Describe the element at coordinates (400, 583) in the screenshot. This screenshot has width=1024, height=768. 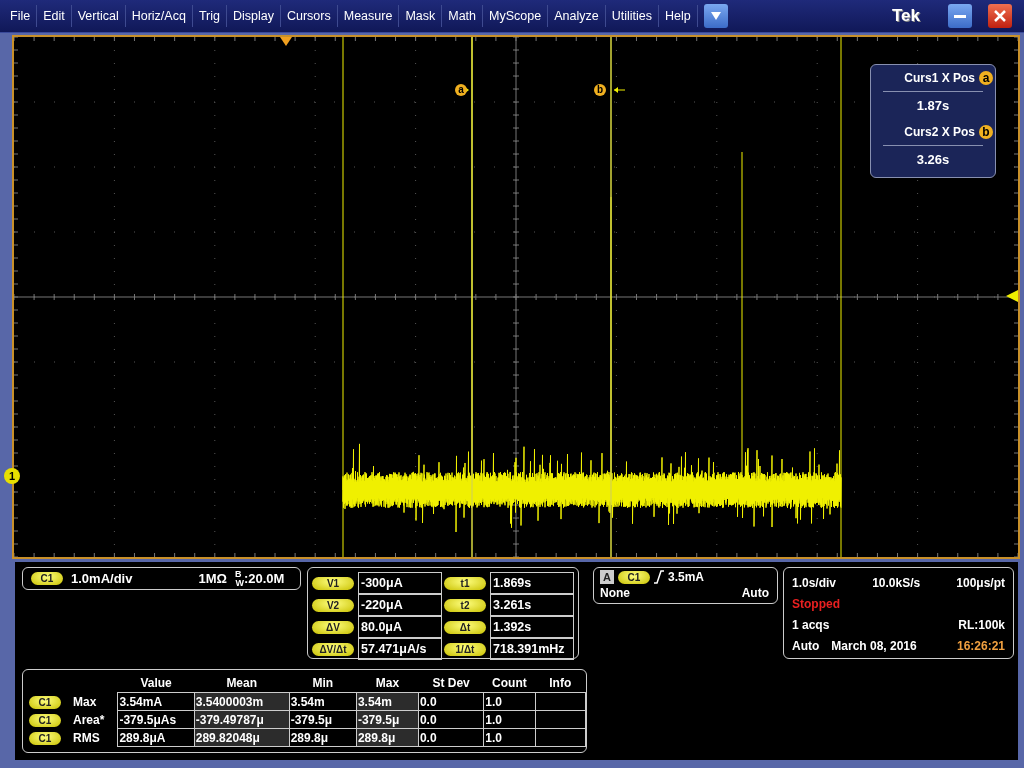
I see `cursor-value: -300μA` at that location.